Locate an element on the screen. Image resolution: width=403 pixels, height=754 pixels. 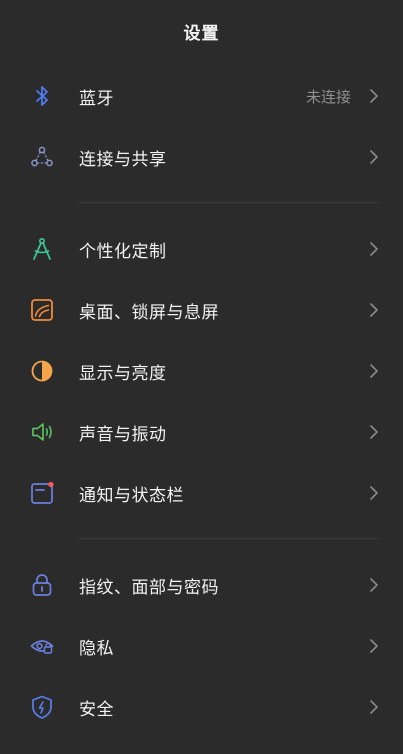
settings-item-label: 隐私 is located at coordinates (96, 648).